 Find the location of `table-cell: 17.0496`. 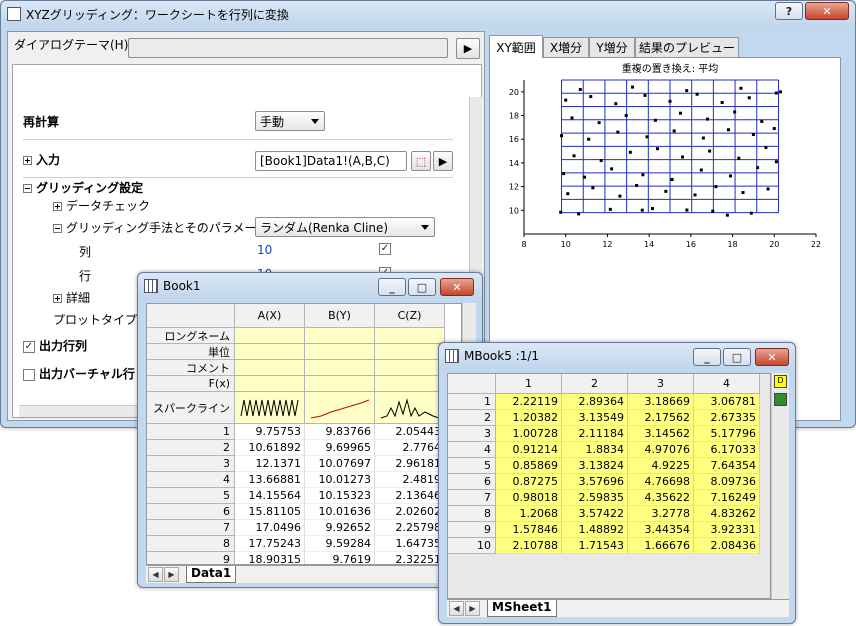

table-cell: 17.0496 is located at coordinates (270, 528).